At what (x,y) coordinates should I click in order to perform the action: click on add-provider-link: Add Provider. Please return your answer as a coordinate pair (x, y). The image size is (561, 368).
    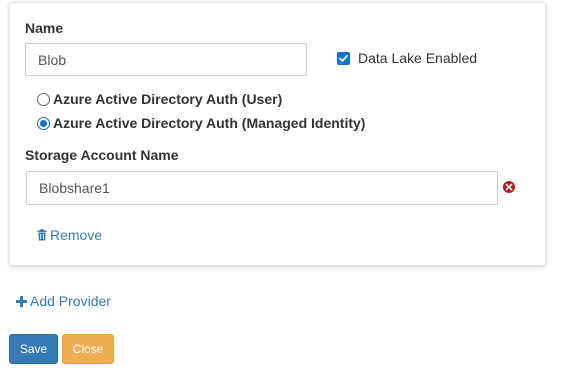
    Looking at the image, I should click on (63, 301).